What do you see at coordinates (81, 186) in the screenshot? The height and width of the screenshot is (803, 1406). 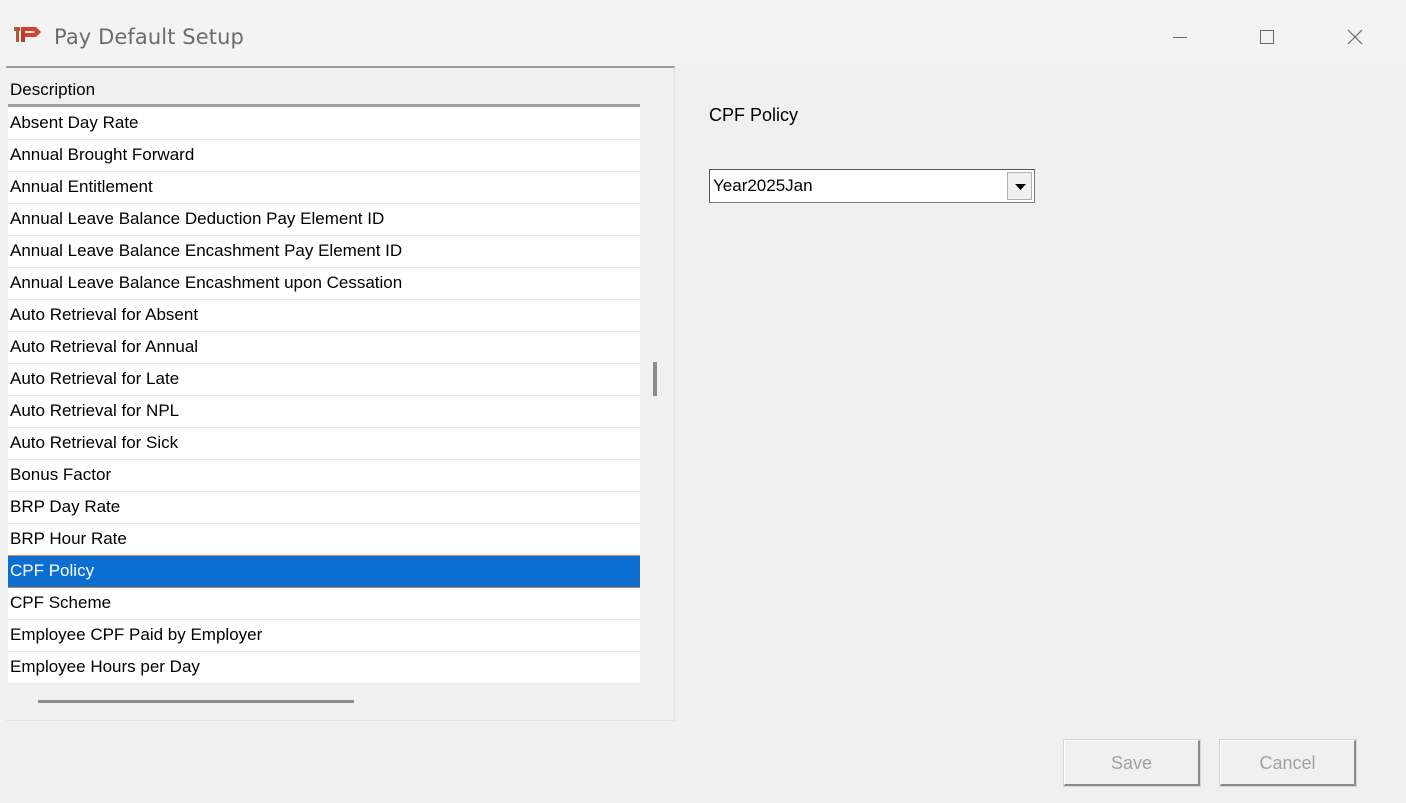 I see `list-item-label: Annual Entitlement` at bounding box center [81, 186].